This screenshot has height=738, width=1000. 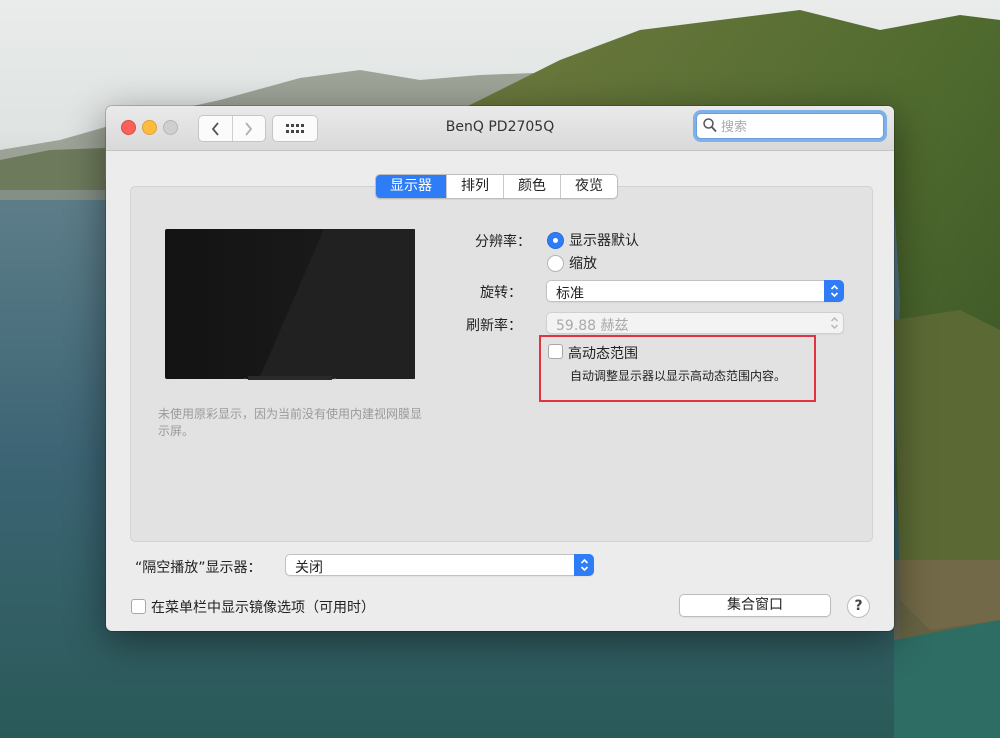 I want to click on refresh-rate-value: 59.88 赫兹, so click(x=592, y=326).